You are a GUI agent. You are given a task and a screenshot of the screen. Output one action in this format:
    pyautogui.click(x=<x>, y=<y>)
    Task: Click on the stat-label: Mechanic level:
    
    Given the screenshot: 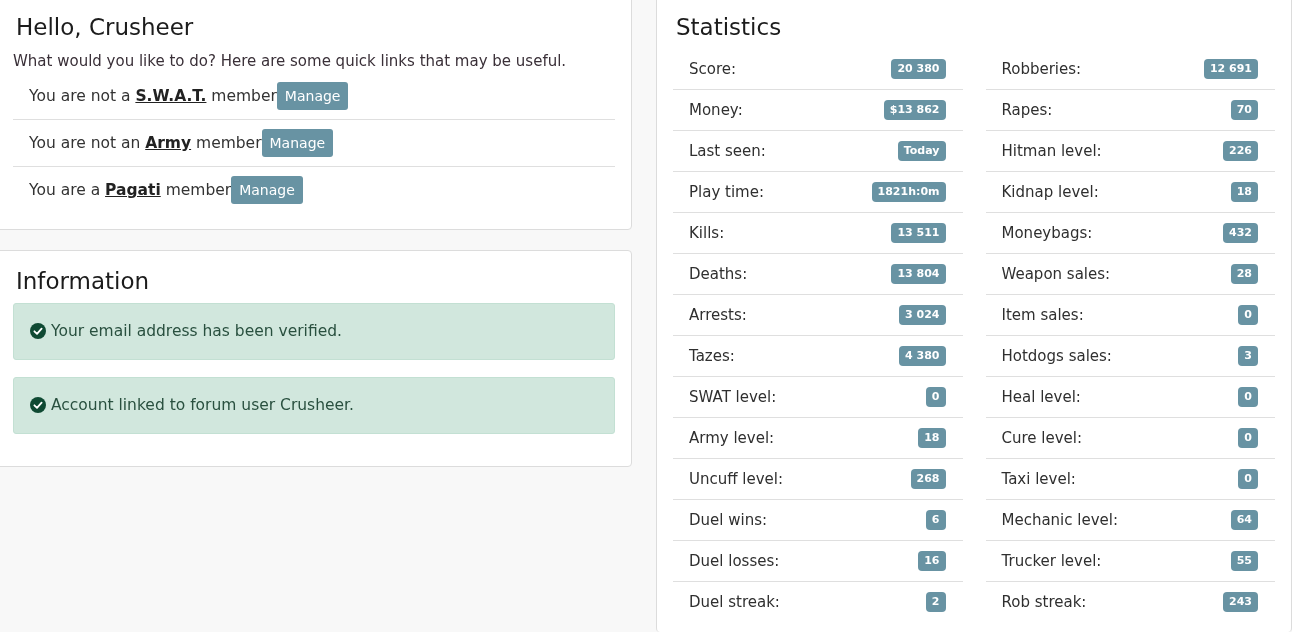 What is the action you would take?
    pyautogui.click(x=1060, y=519)
    